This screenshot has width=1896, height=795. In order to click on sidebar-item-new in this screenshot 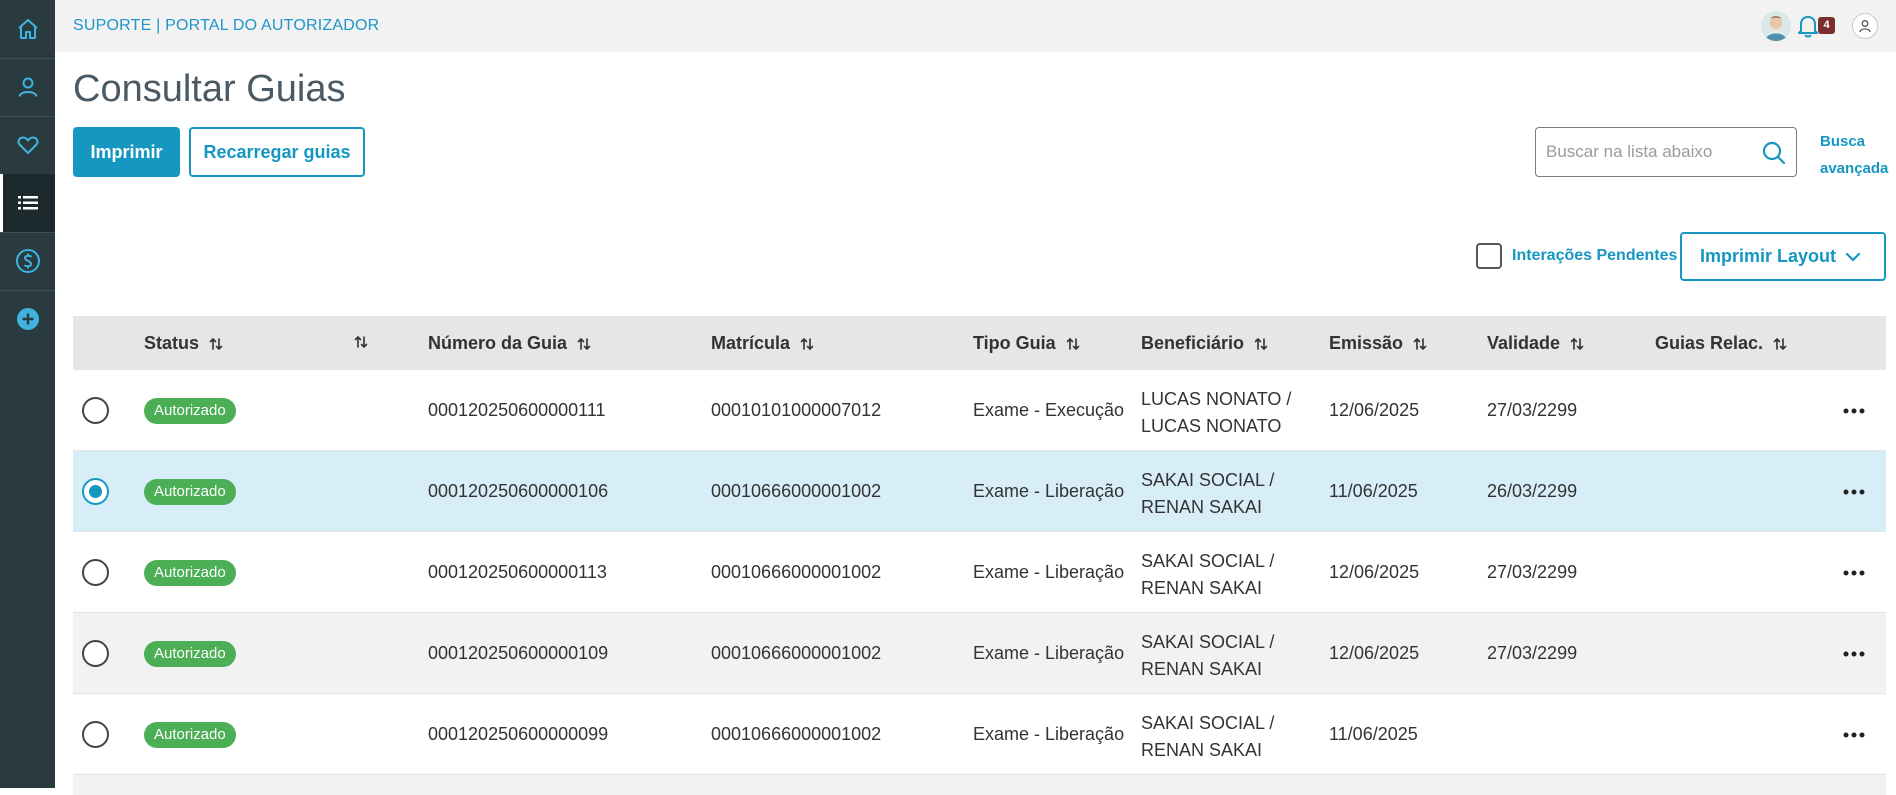, I will do `click(27, 319)`.